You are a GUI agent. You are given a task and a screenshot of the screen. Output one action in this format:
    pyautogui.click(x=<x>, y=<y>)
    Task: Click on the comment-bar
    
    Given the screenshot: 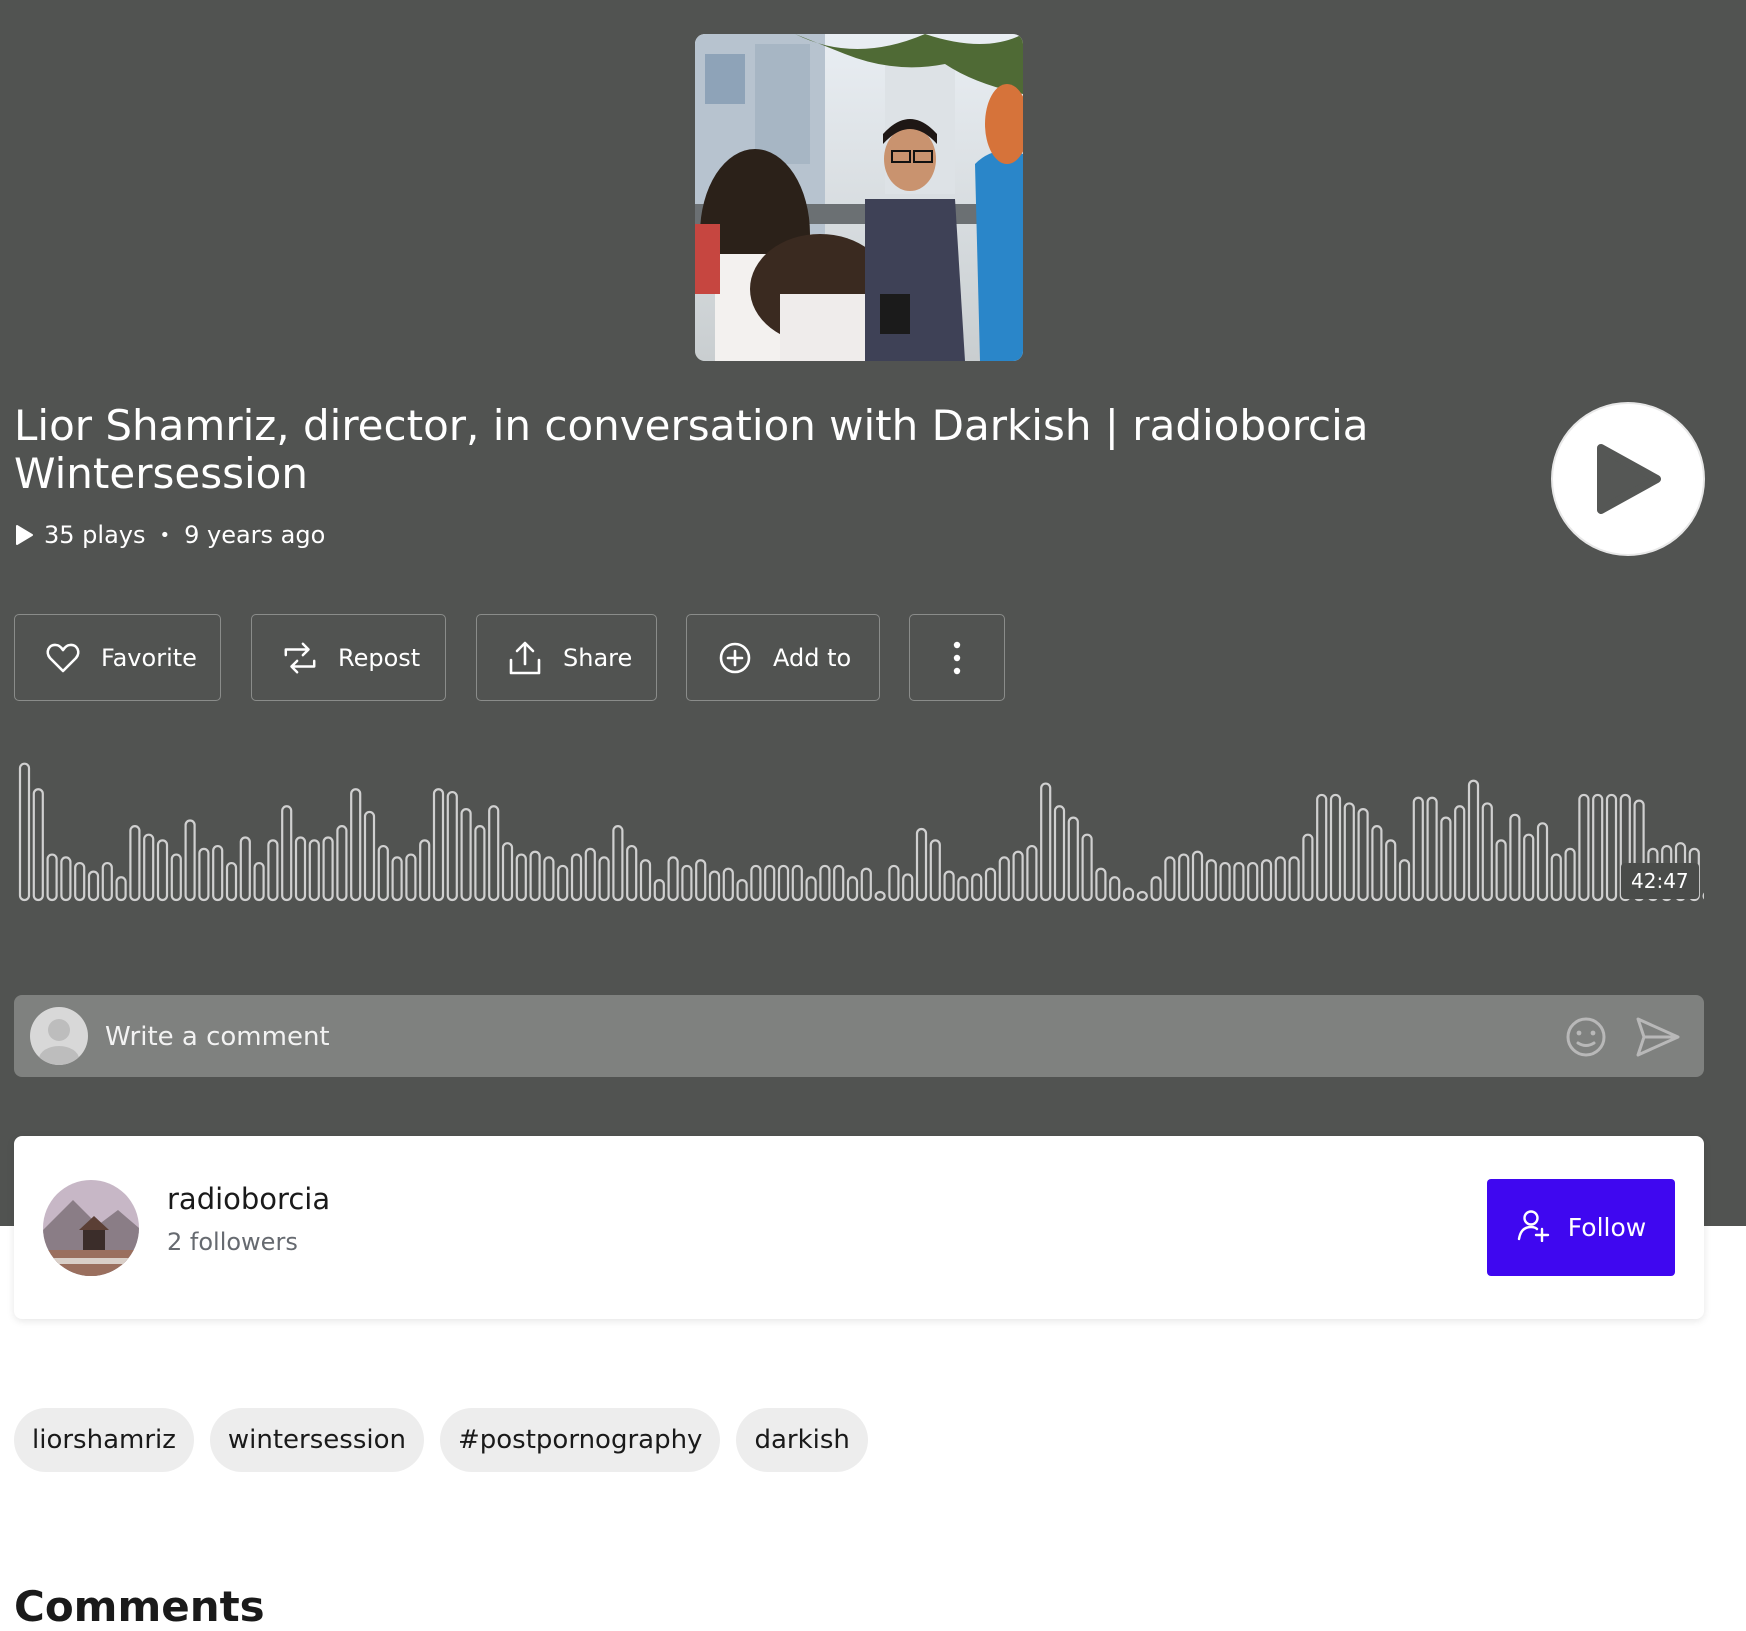 What is the action you would take?
    pyautogui.click(x=859, y=1036)
    